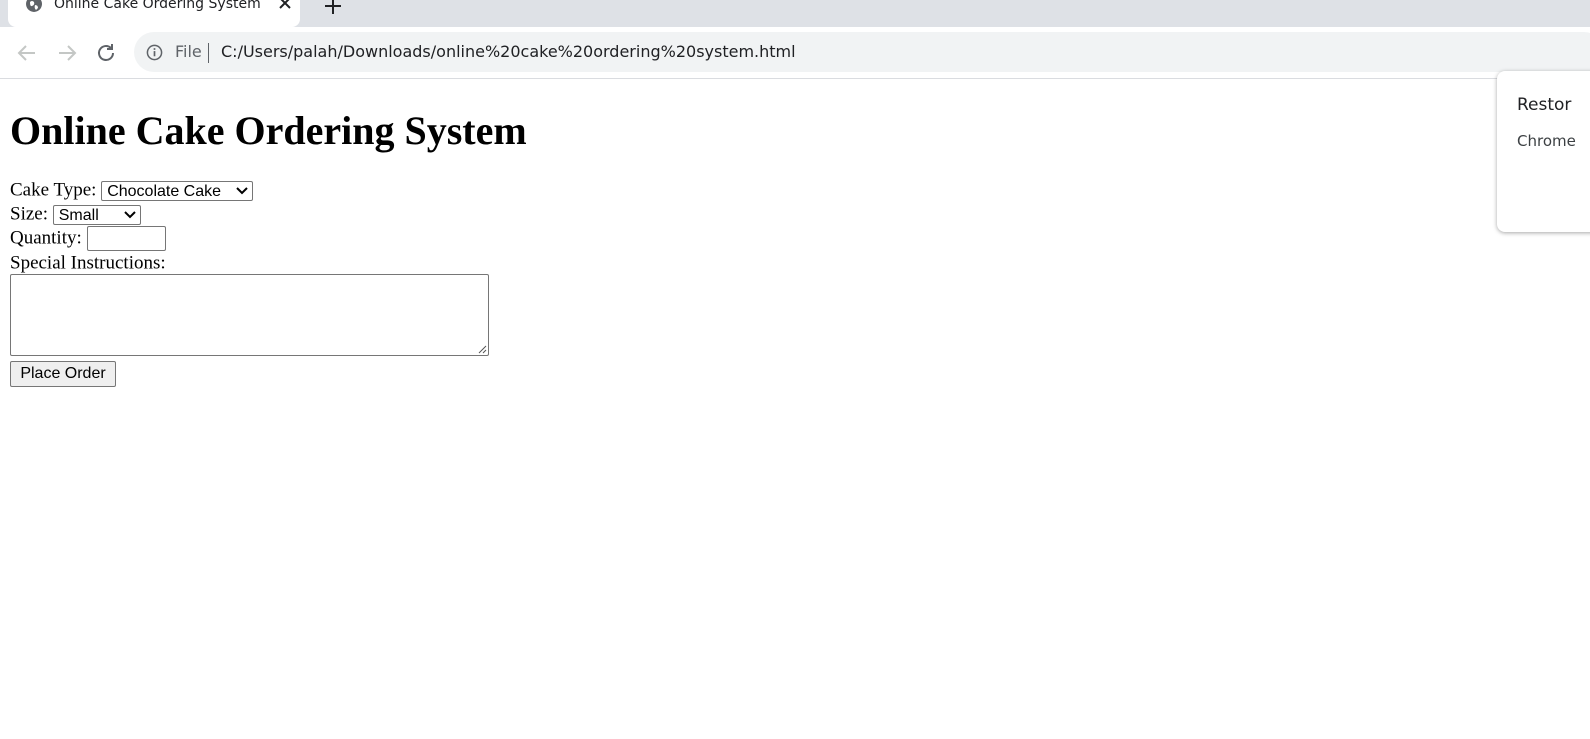 This screenshot has width=1590, height=739. Describe the element at coordinates (27, 53) in the screenshot. I see `back-arrow-icon` at that location.